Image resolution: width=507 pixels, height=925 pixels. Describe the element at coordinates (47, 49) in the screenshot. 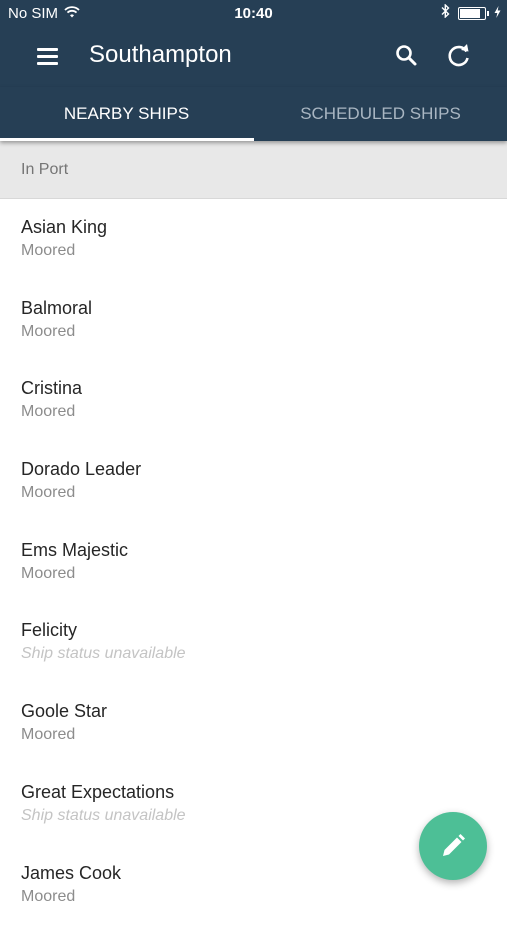

I see `menu-icon` at that location.